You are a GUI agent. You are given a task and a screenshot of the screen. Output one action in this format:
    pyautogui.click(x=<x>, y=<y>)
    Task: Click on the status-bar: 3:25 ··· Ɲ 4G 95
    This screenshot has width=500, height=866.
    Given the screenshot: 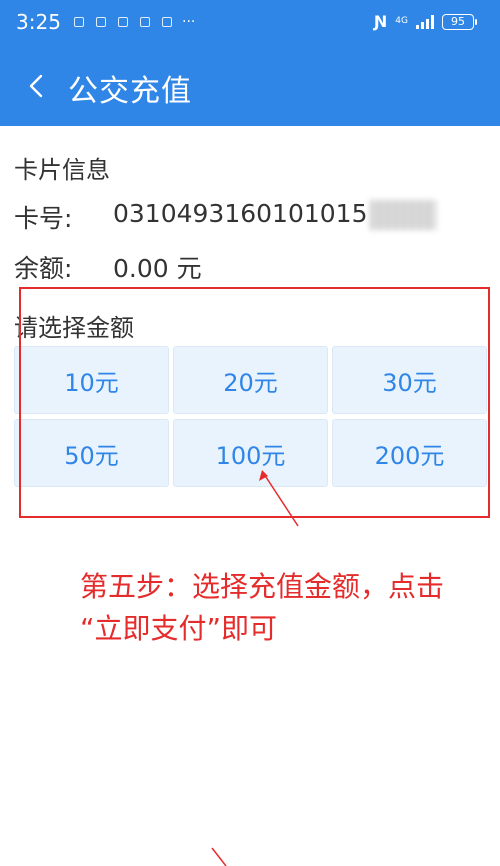 What is the action you would take?
    pyautogui.click(x=250, y=23)
    